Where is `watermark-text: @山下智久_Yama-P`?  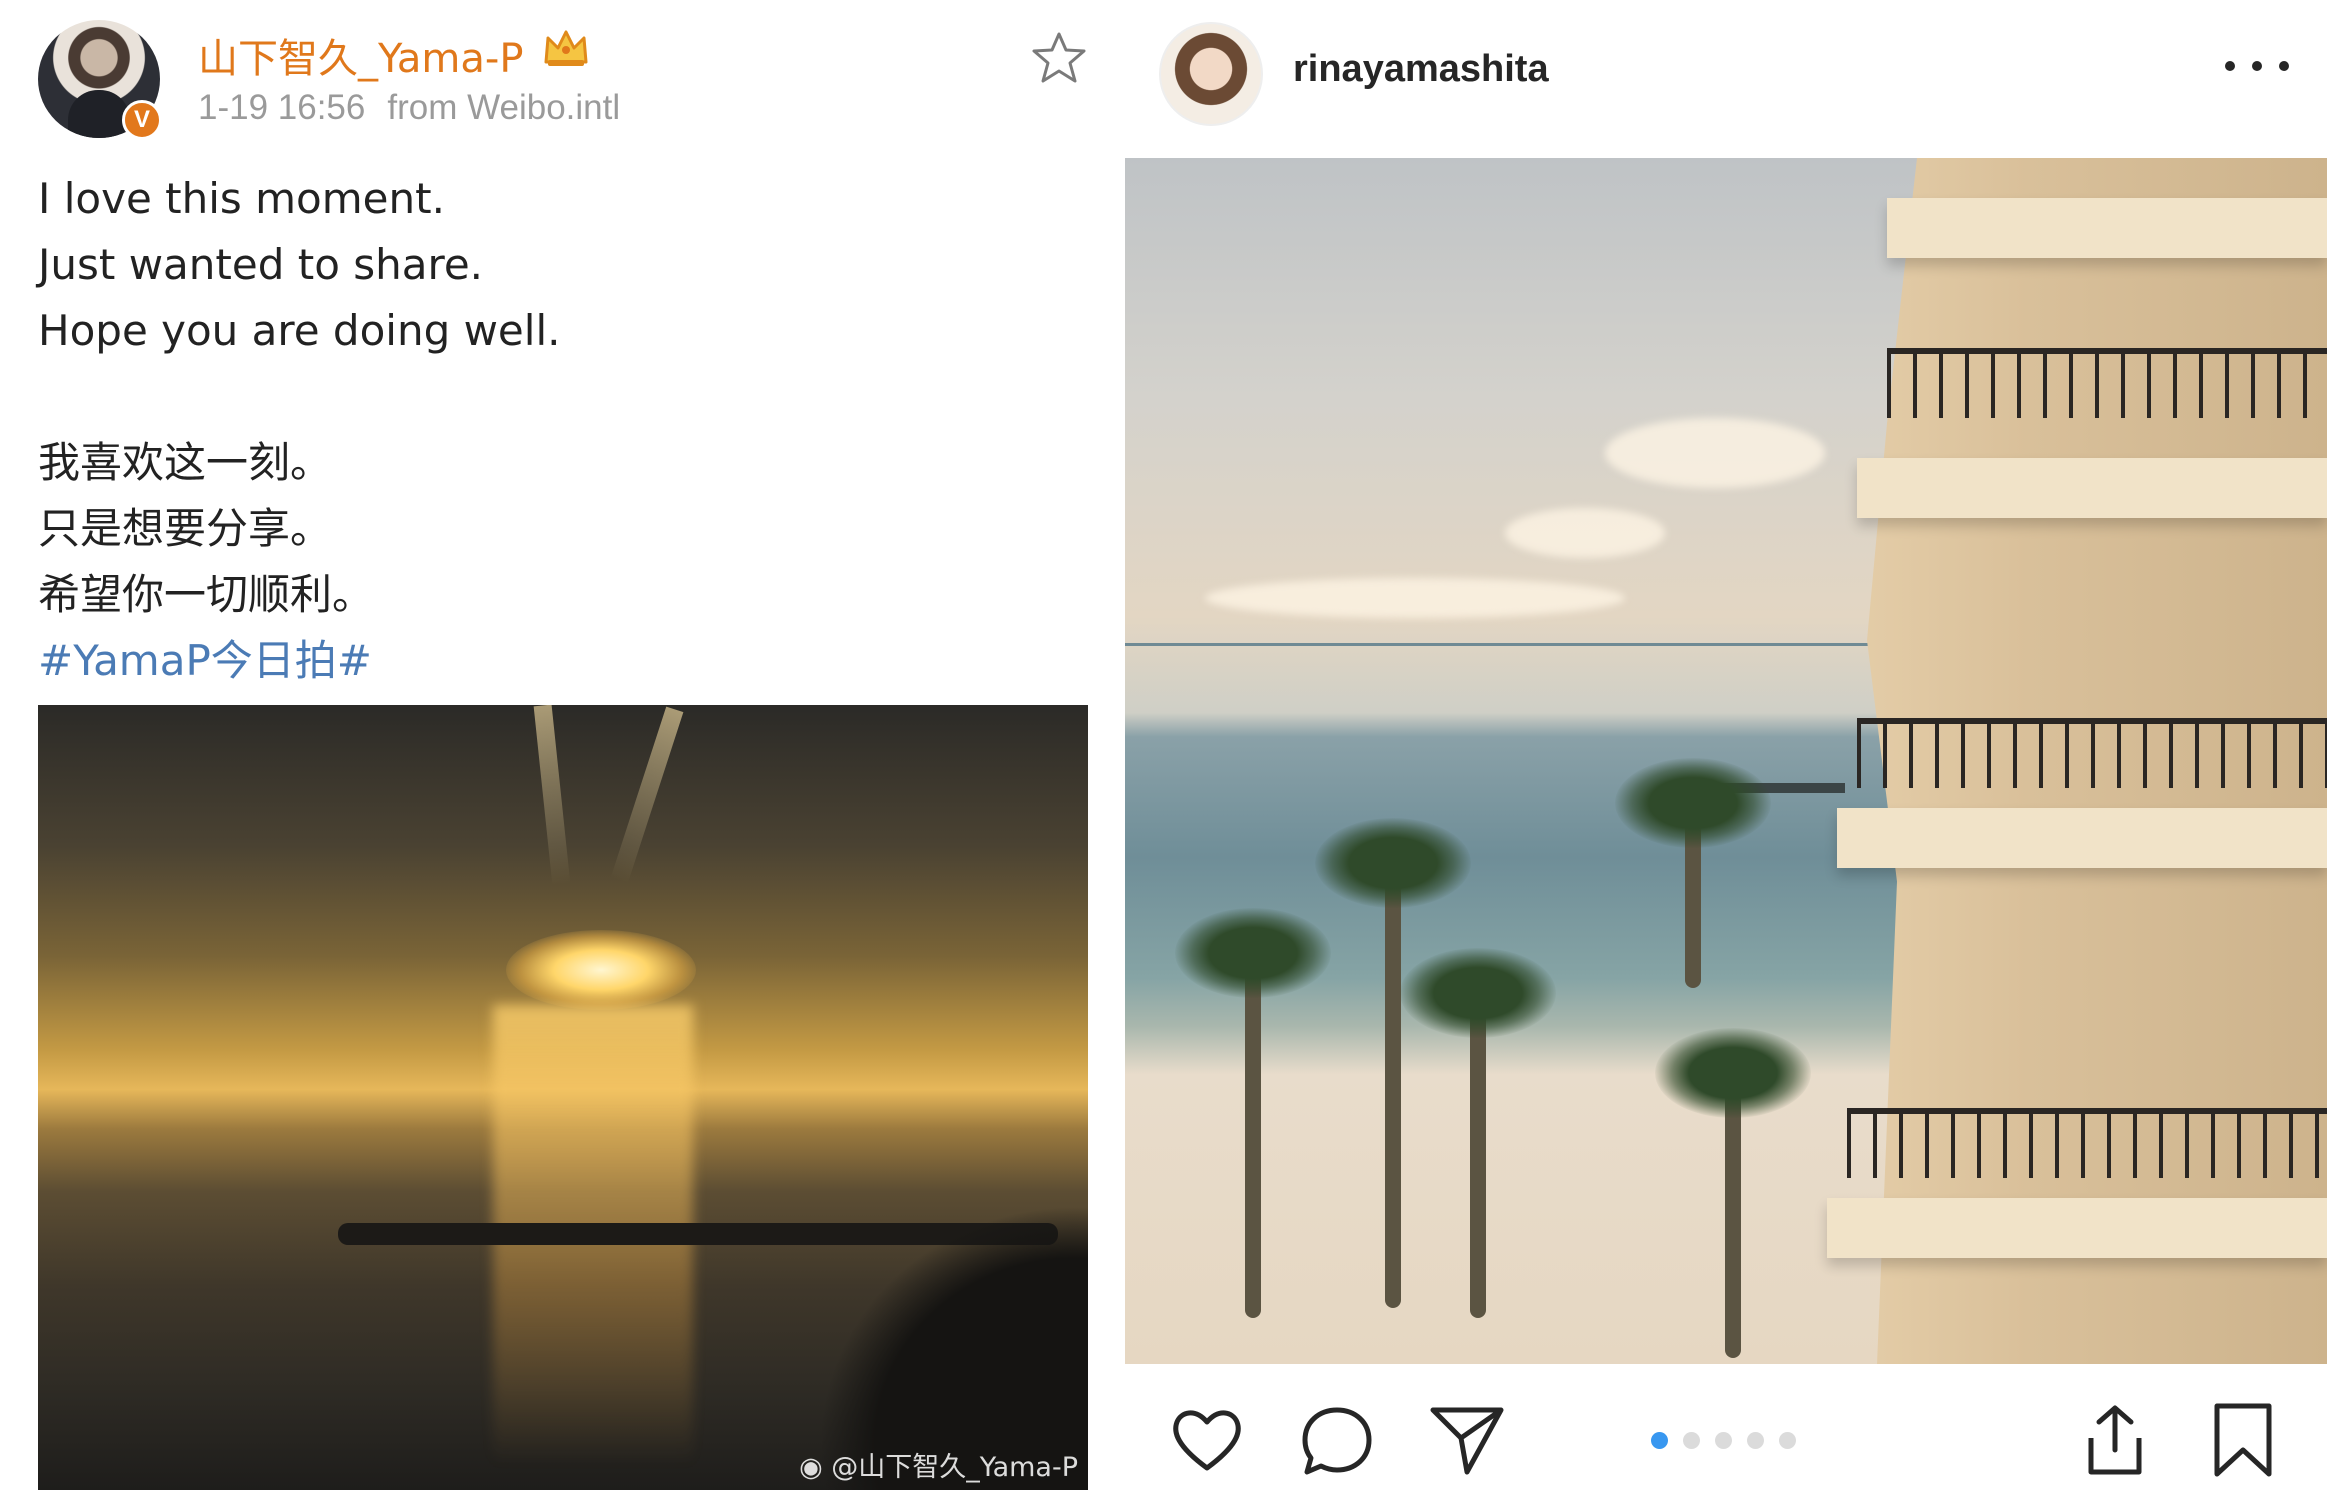
watermark-text: @山下智久_Yama-P is located at coordinates (954, 1467).